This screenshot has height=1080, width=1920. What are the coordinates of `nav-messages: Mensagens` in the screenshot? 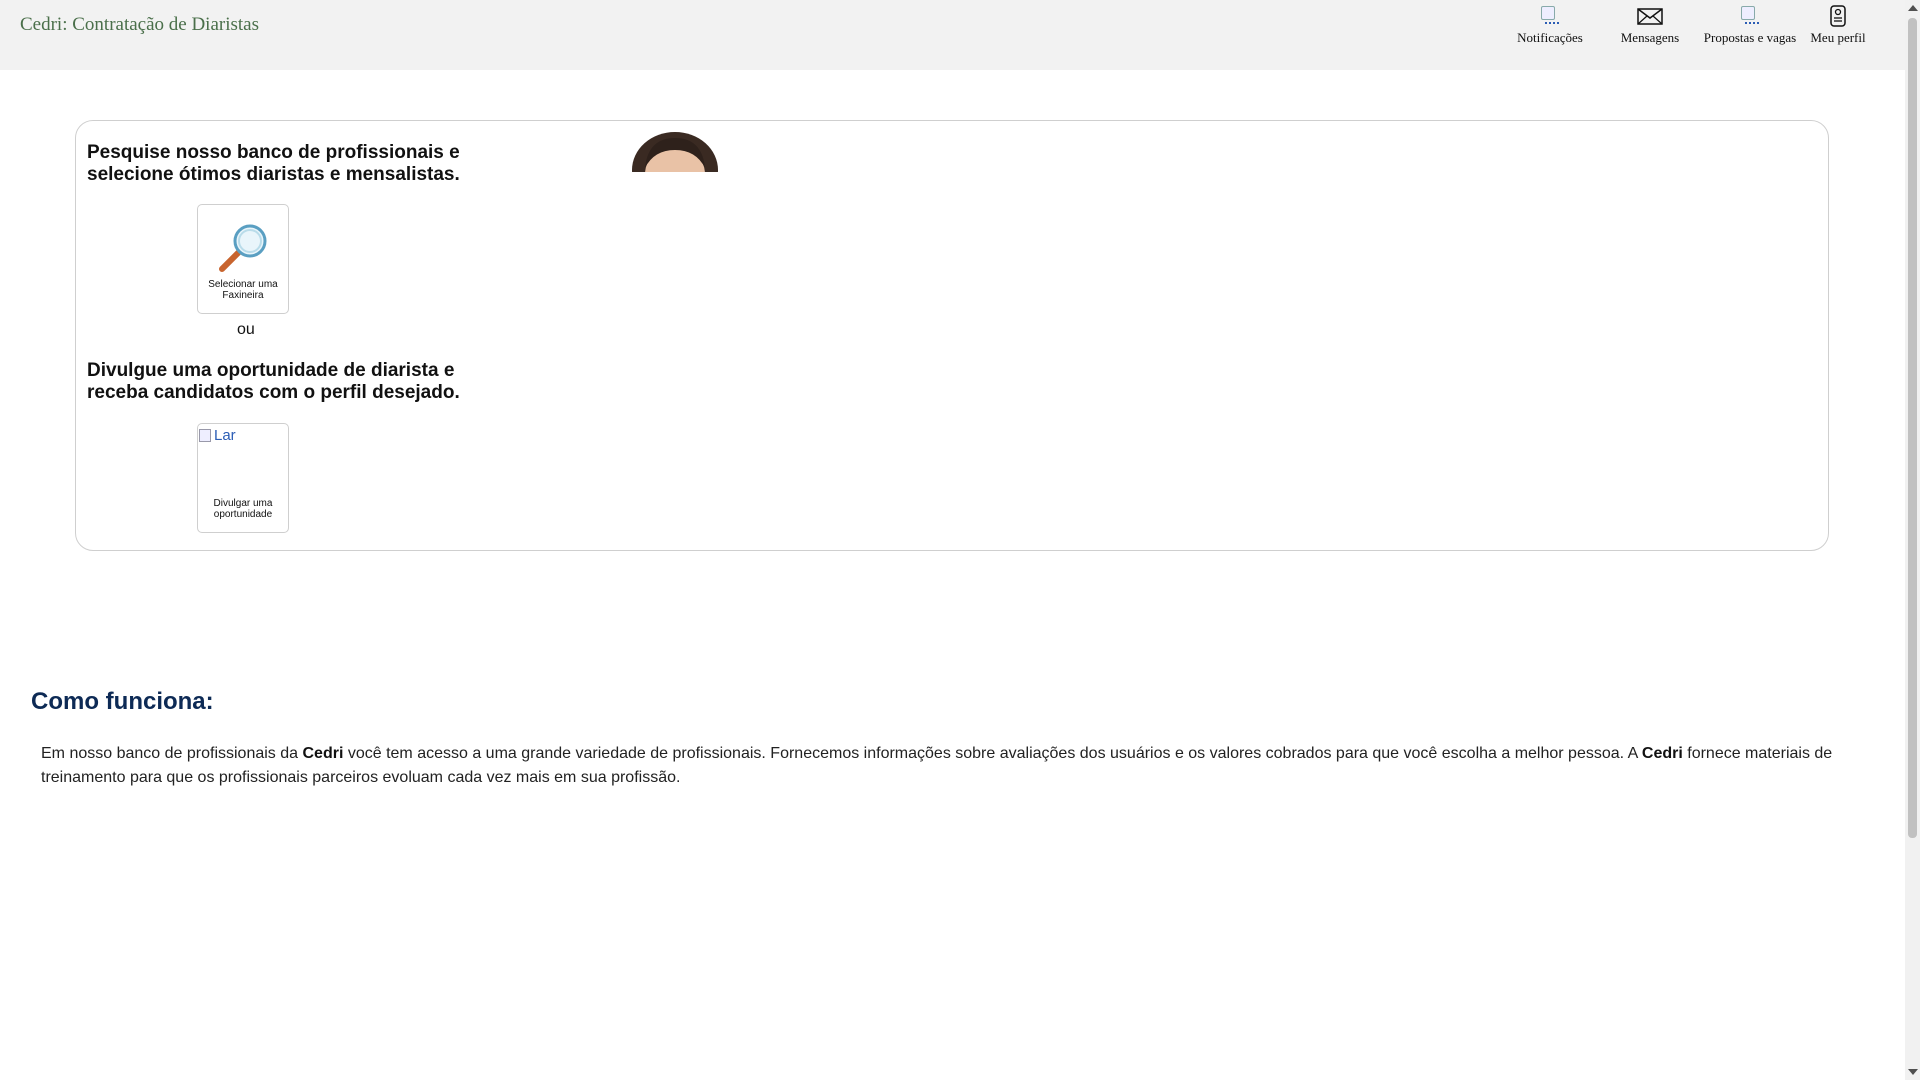 It's located at (1650, 25).